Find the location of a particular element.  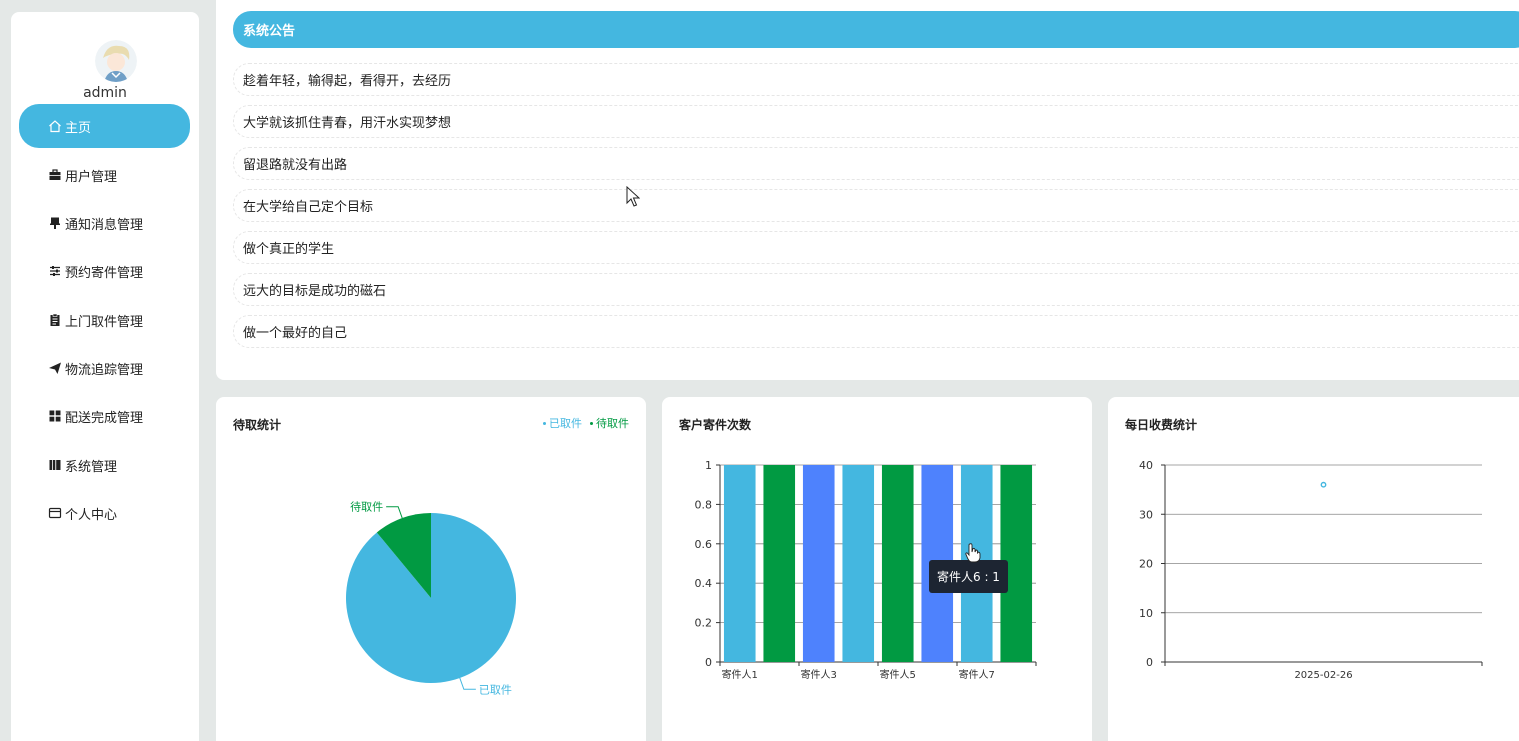

sidebar-item-personal-center: 个人中心 is located at coordinates (104, 513).